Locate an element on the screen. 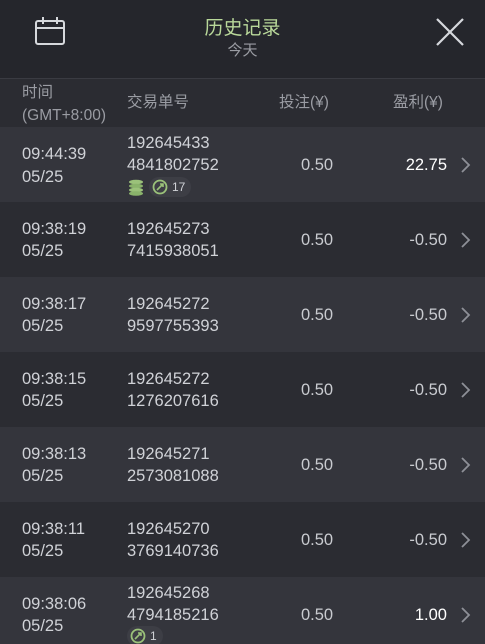 The image size is (485, 644). coins-icon is located at coordinates (136, 187).